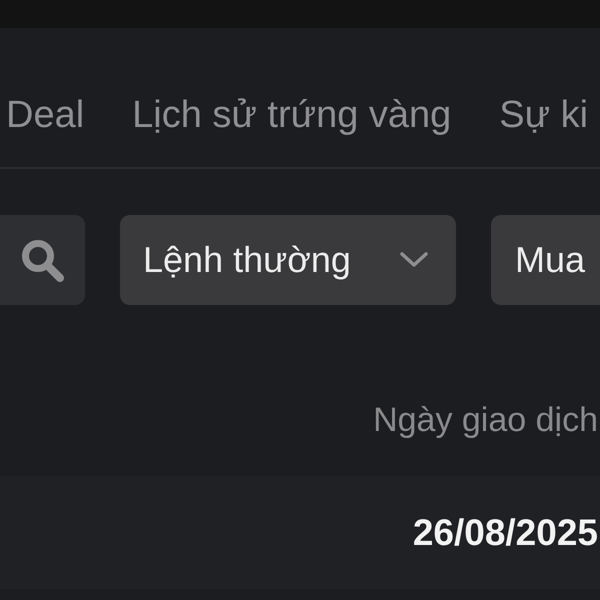 The height and width of the screenshot is (600, 600). I want to click on search-icon, so click(42, 260).